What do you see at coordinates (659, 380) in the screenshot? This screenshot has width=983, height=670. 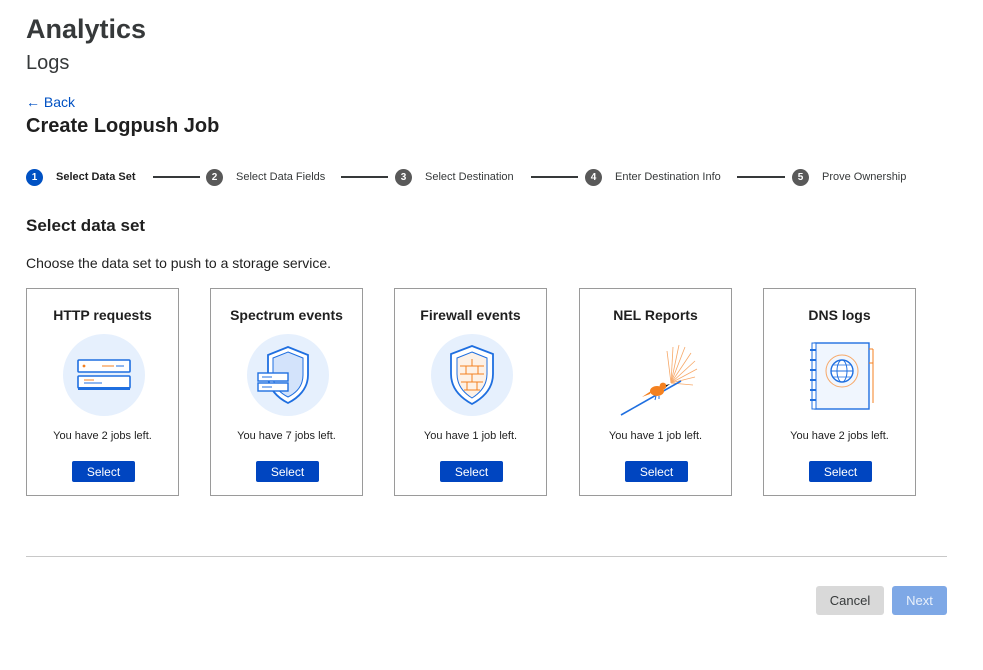 I see `bird-icon` at bounding box center [659, 380].